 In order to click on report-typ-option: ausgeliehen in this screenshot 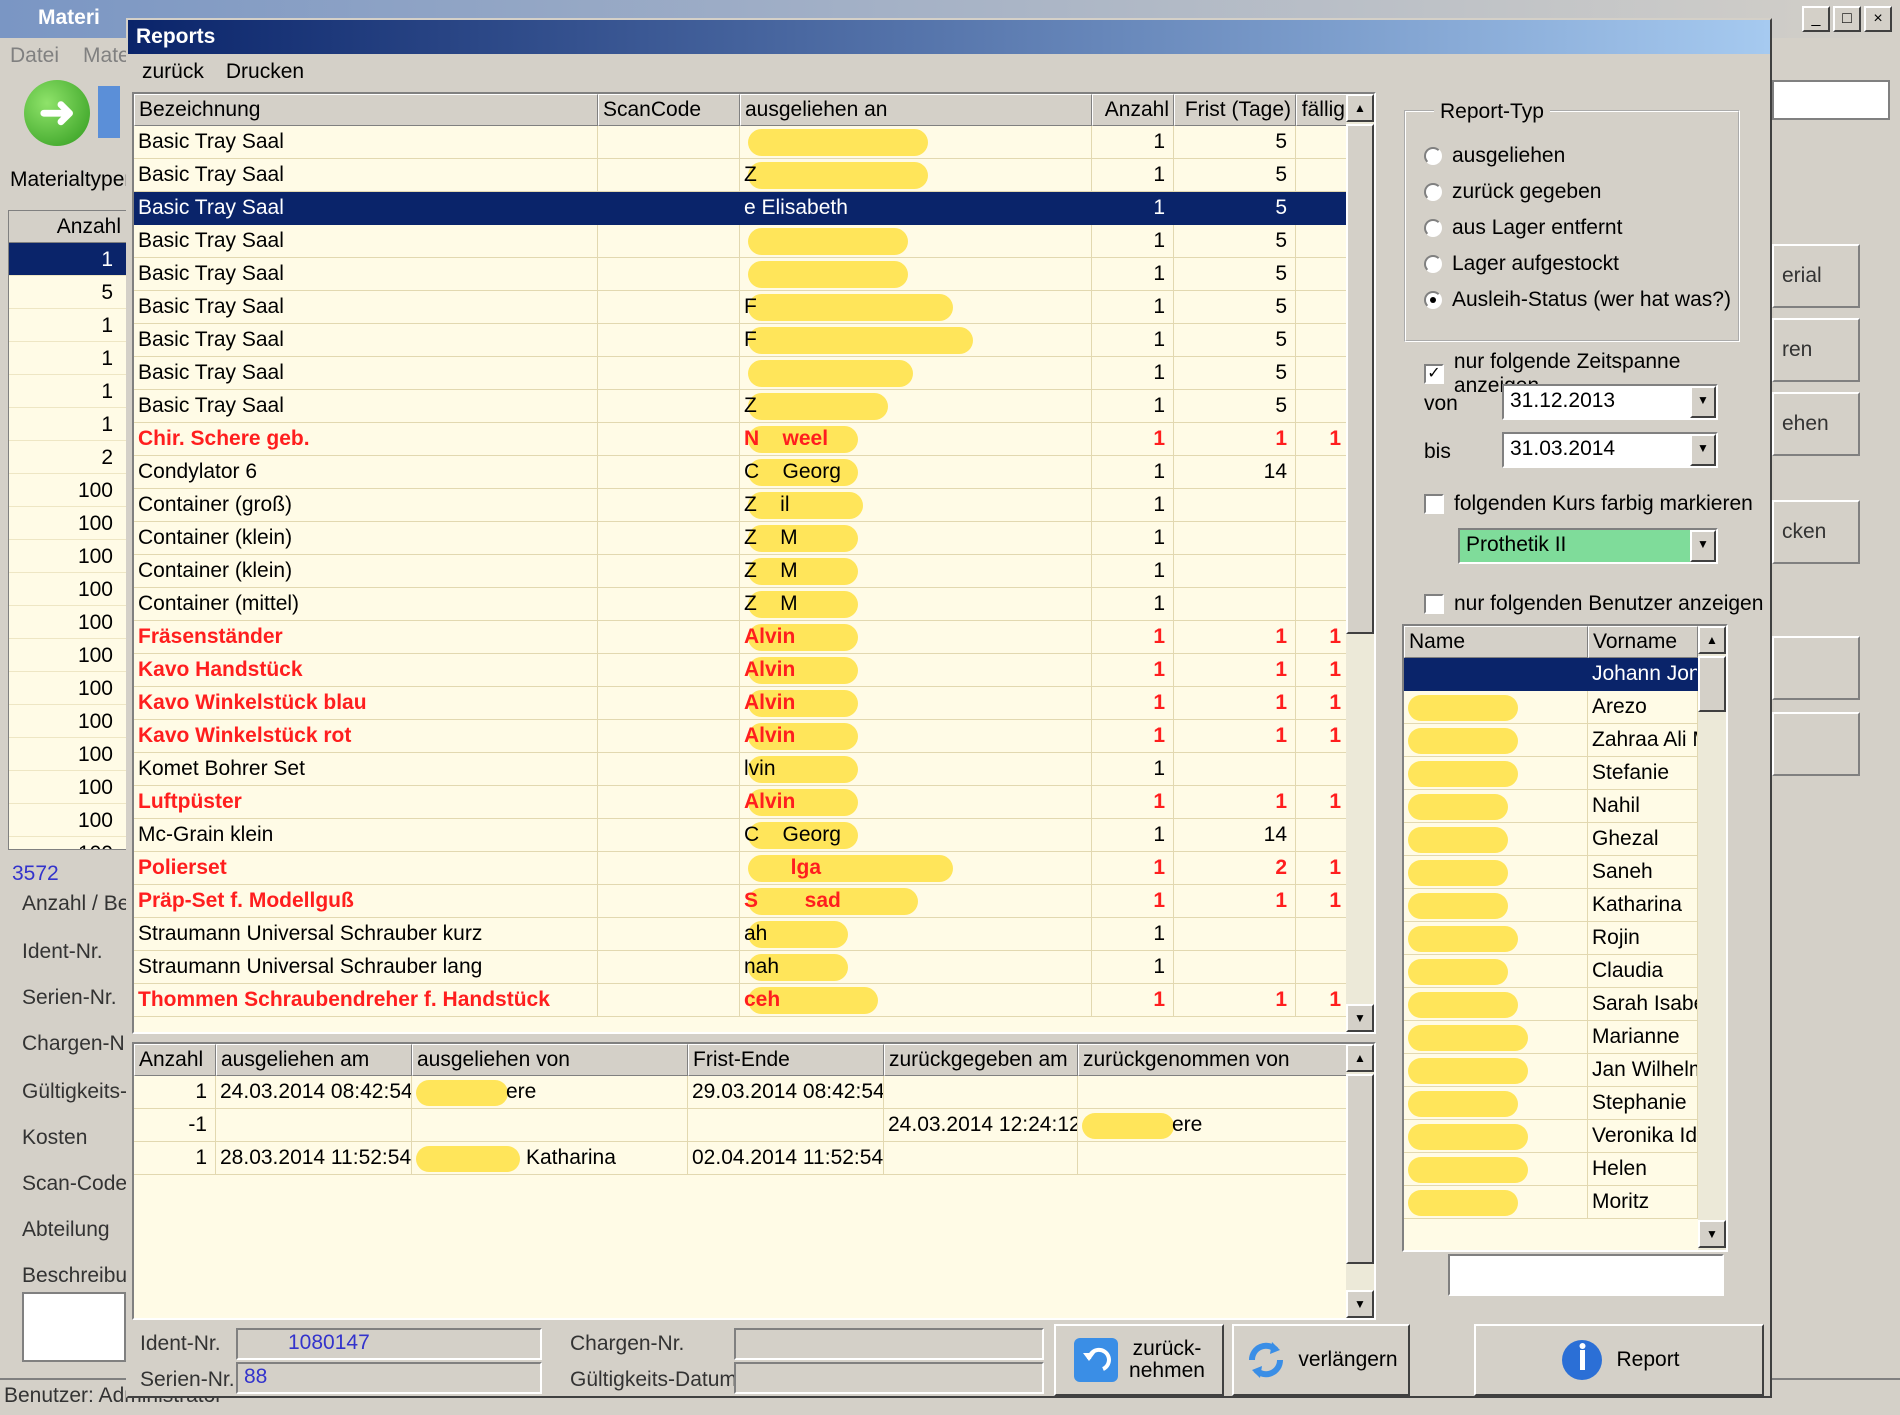, I will do `click(1494, 156)`.